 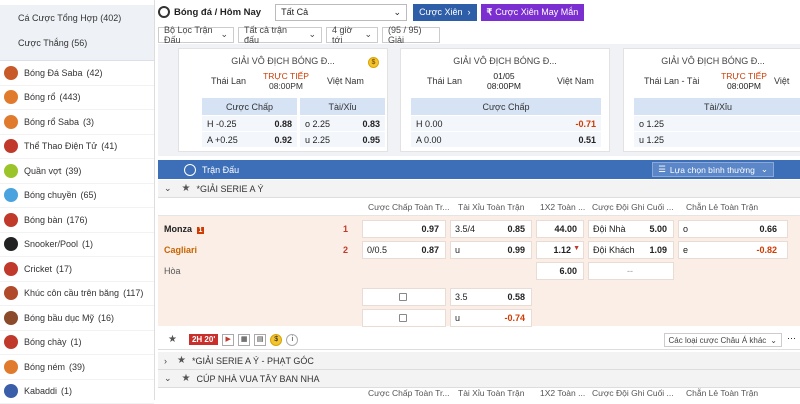 What do you see at coordinates (77, 367) in the screenshot?
I see `sidebar-item: Bóng ném(39)` at bounding box center [77, 367].